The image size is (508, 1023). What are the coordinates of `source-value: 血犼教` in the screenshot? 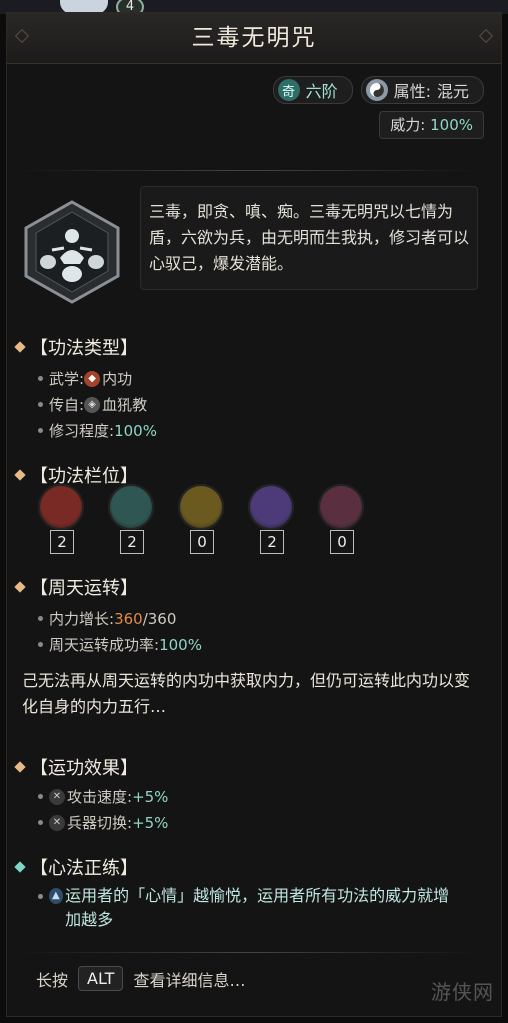 It's located at (125, 405).